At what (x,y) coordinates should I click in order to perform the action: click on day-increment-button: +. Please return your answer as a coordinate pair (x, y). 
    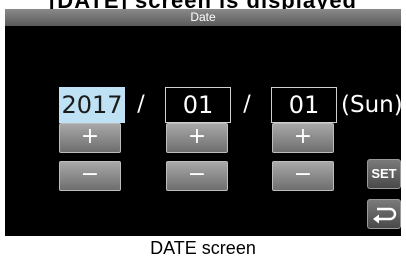
    Looking at the image, I should click on (303, 138).